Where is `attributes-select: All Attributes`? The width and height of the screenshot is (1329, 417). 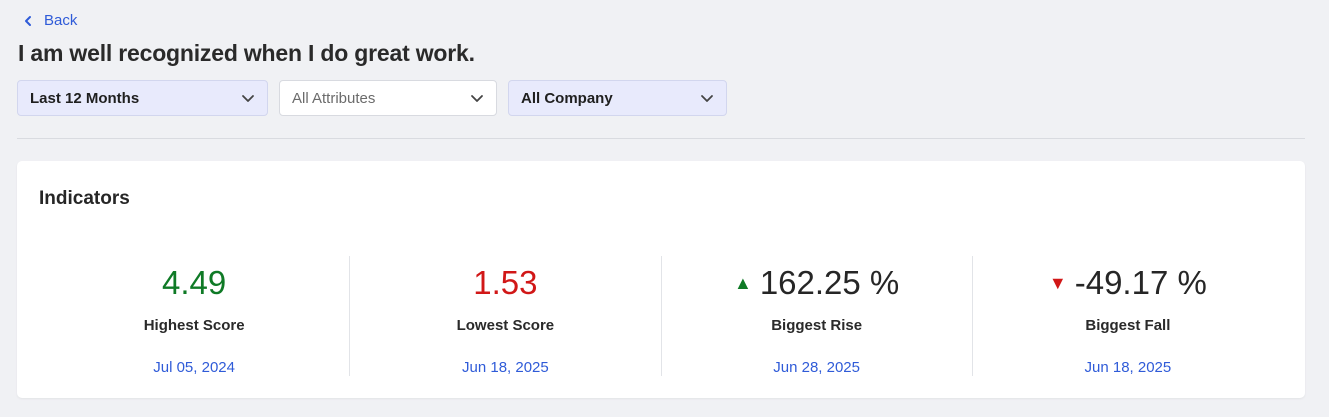 attributes-select: All Attributes is located at coordinates (388, 98).